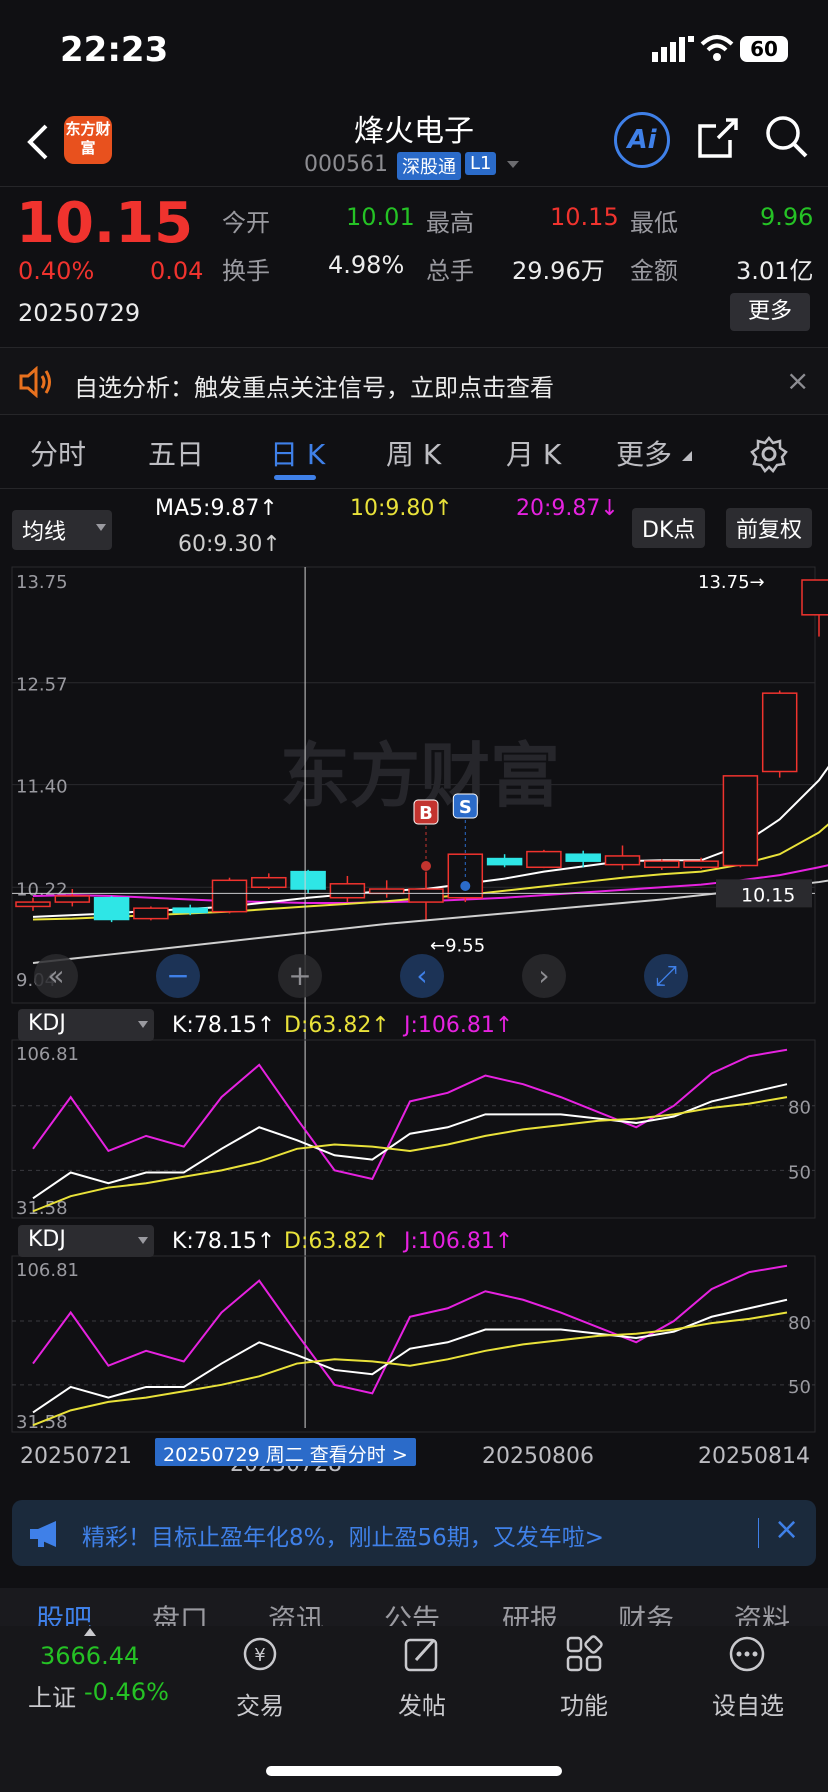 Image resolution: width=828 pixels, height=1792 pixels. What do you see at coordinates (42, 787) in the screenshot?
I see `price-tick-label: 11.40` at bounding box center [42, 787].